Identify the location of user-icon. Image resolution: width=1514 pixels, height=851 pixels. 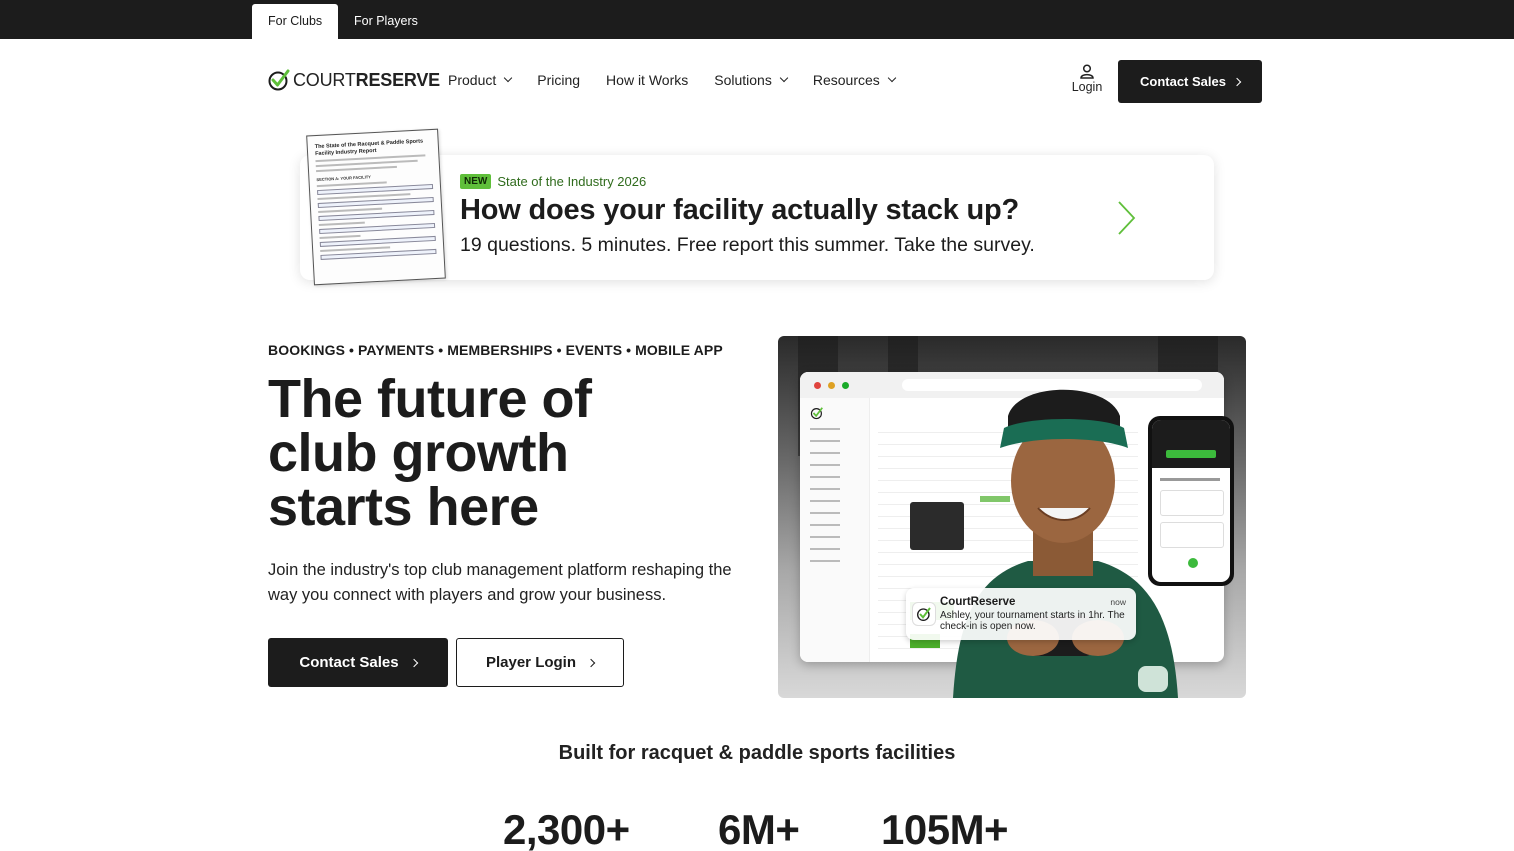
(1087, 71).